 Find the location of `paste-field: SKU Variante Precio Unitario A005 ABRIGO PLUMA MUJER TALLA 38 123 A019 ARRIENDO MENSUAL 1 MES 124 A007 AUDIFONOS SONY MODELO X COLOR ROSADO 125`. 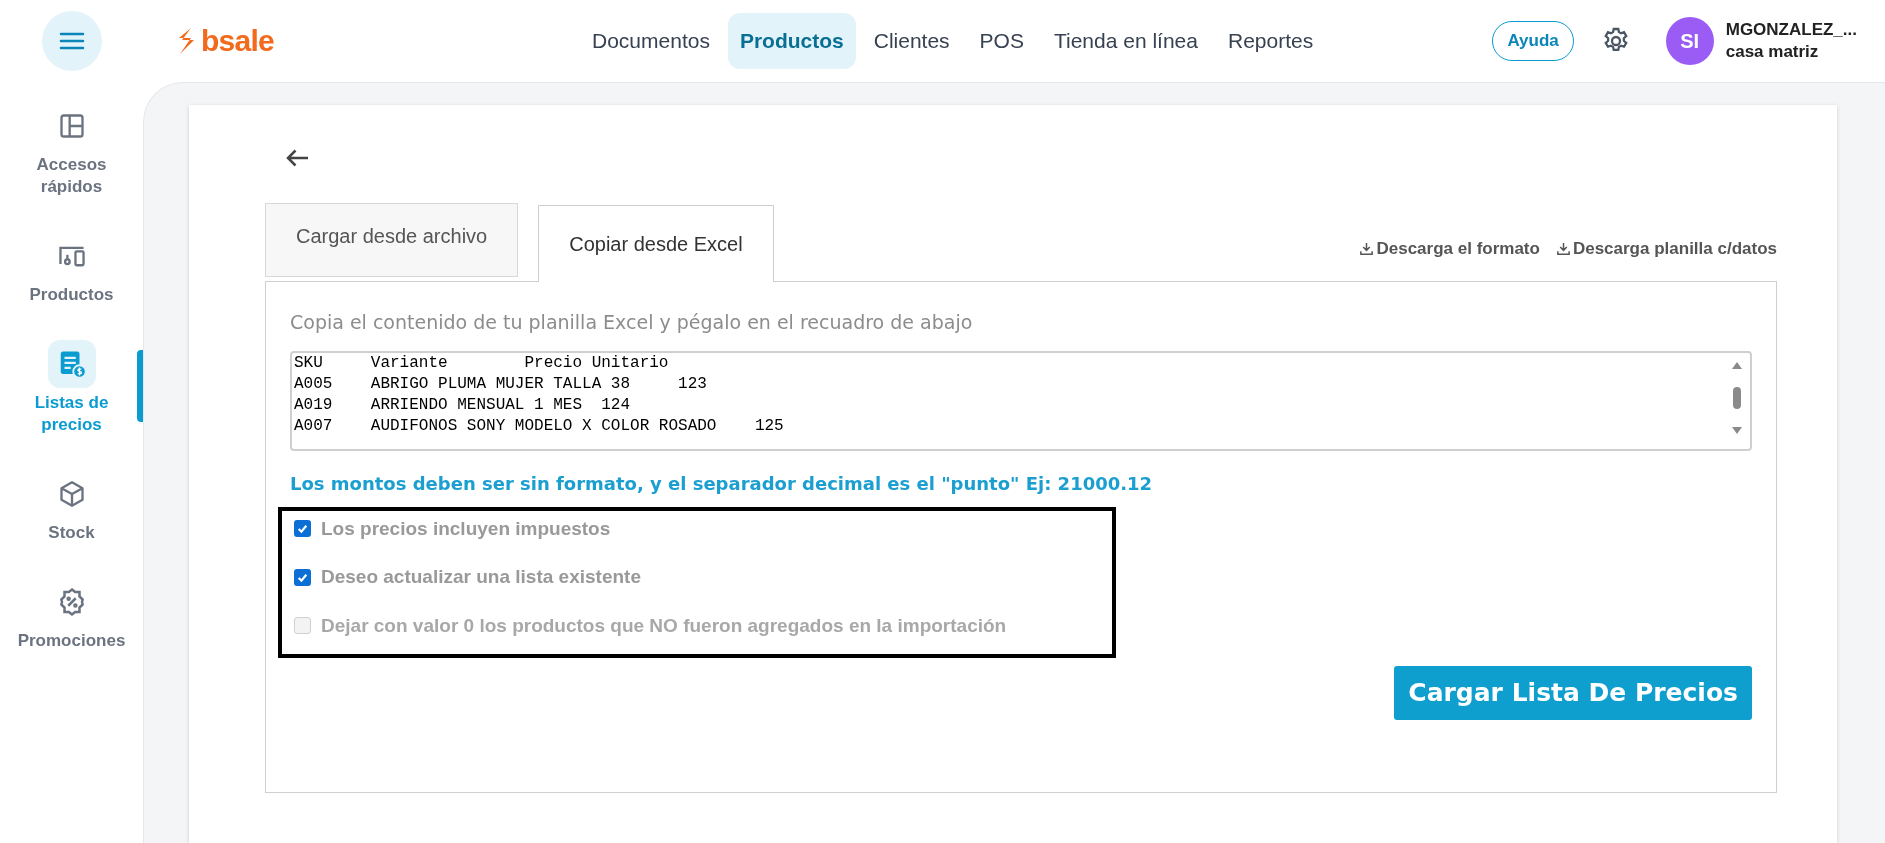

paste-field: SKU Variante Precio Unitario A005 ABRIGO PLUMA MUJER TALLA 38 123 A019 ARRIENDO MENSUAL 1 MES 124 A007 AUDIFONOS SONY MODELO X COLOR ROSADO 125 is located at coordinates (1021, 400).